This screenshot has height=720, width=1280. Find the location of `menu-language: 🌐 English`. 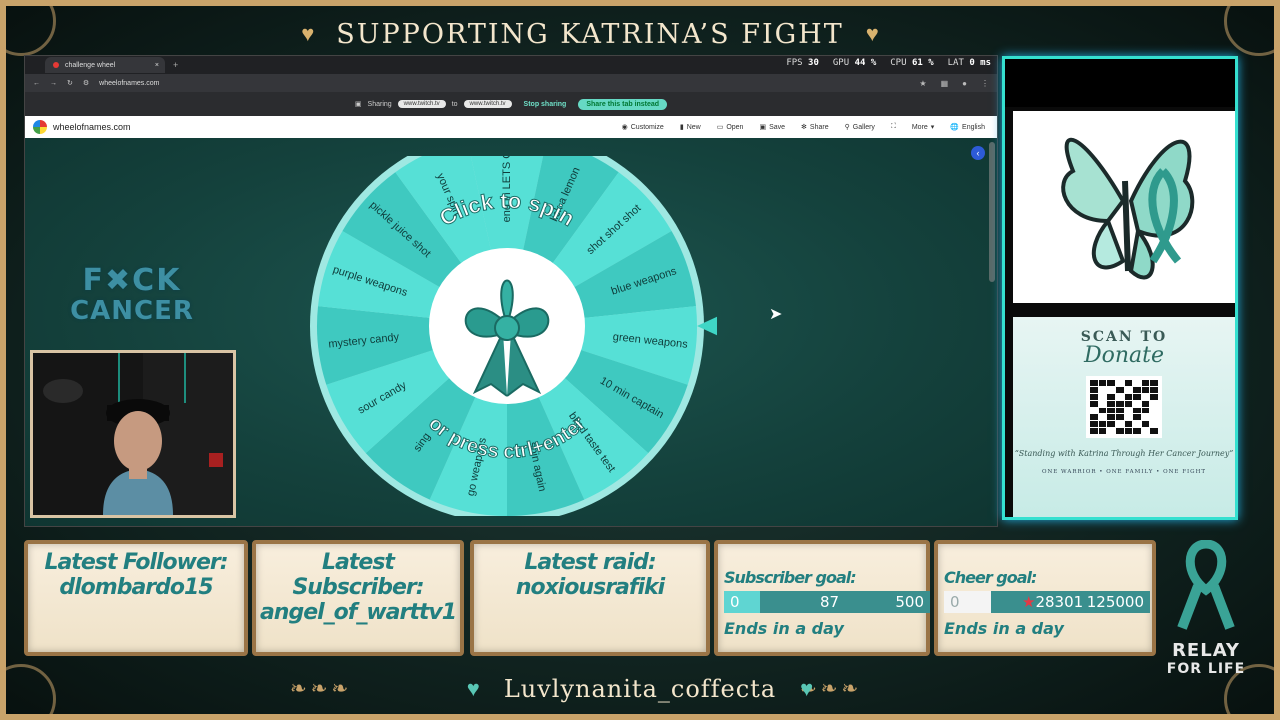

menu-language: 🌐 English is located at coordinates (967, 127).